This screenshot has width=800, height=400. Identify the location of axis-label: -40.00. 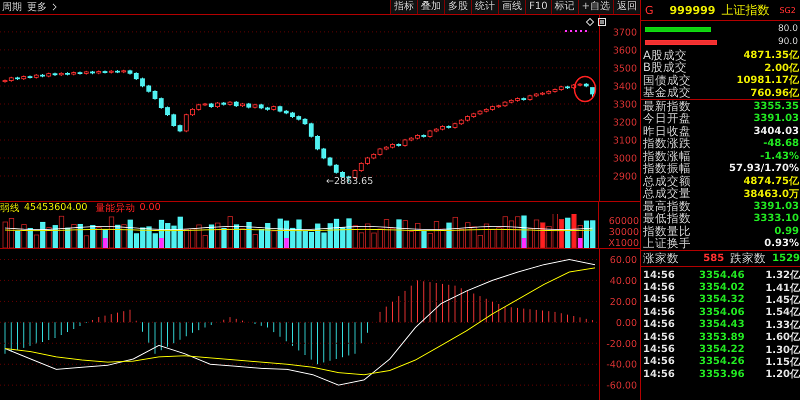
(621, 365).